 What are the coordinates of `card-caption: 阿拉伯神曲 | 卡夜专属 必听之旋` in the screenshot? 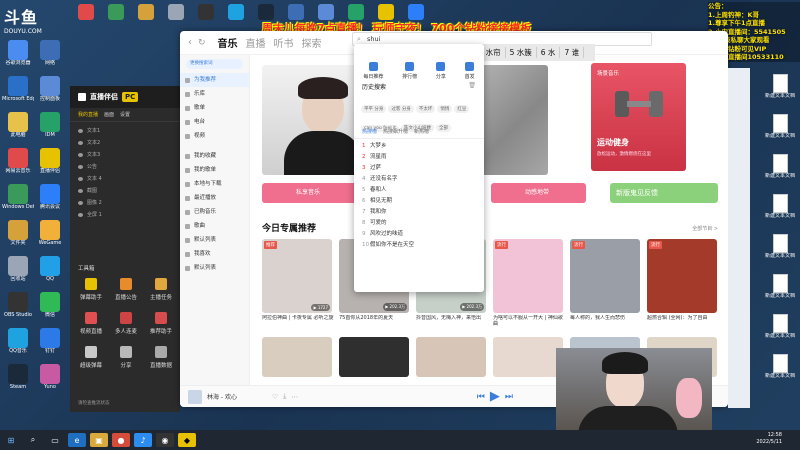 It's located at (298, 321).